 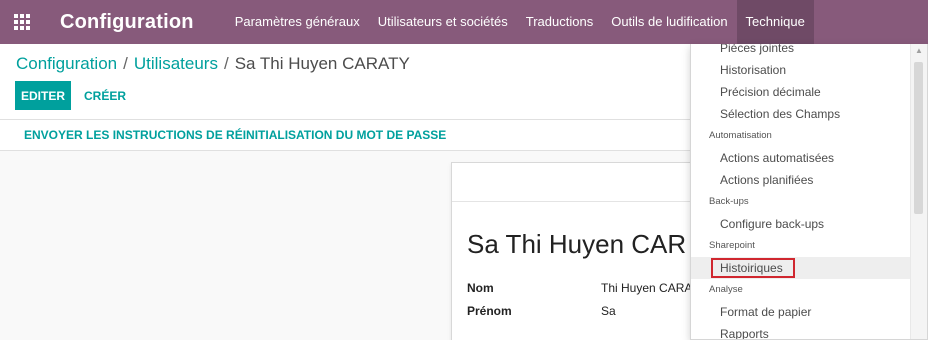 What do you see at coordinates (480, 288) in the screenshot?
I see `field-label-nom: Nom` at bounding box center [480, 288].